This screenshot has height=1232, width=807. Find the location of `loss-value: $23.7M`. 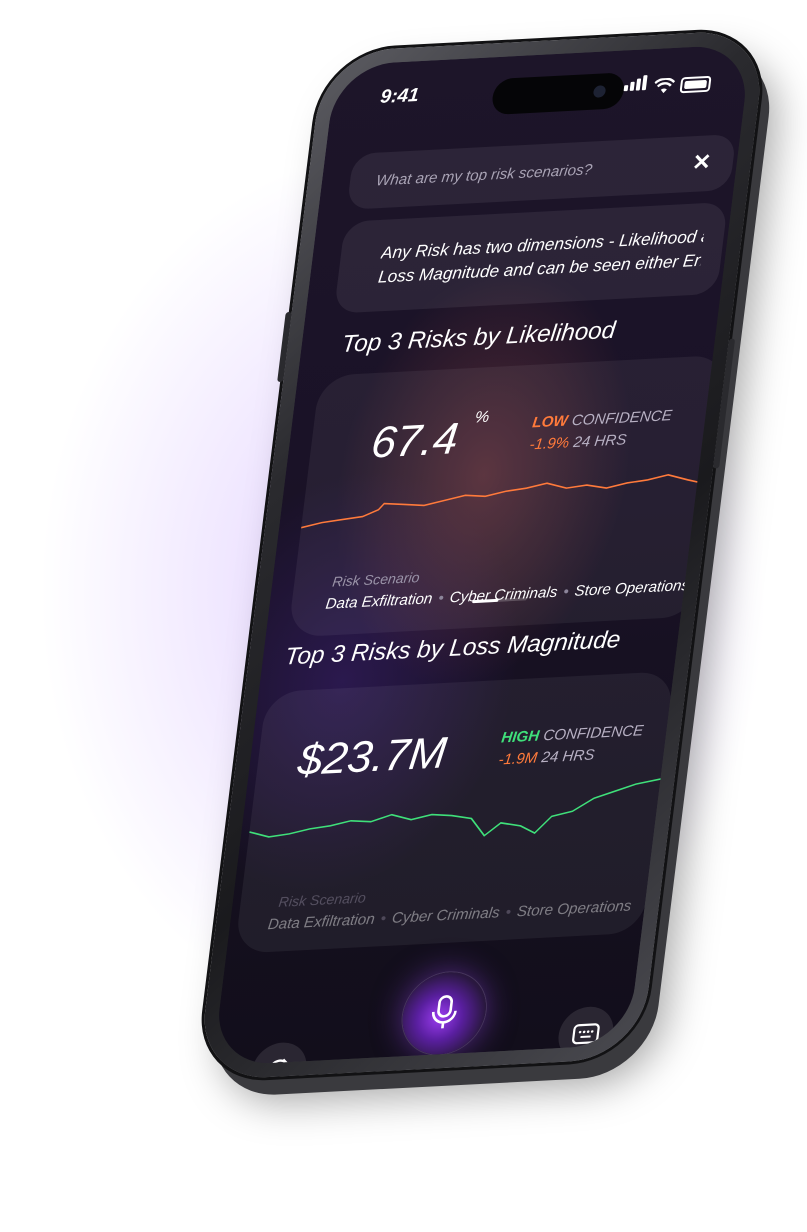

loss-value: $23.7M is located at coordinates (372, 756).